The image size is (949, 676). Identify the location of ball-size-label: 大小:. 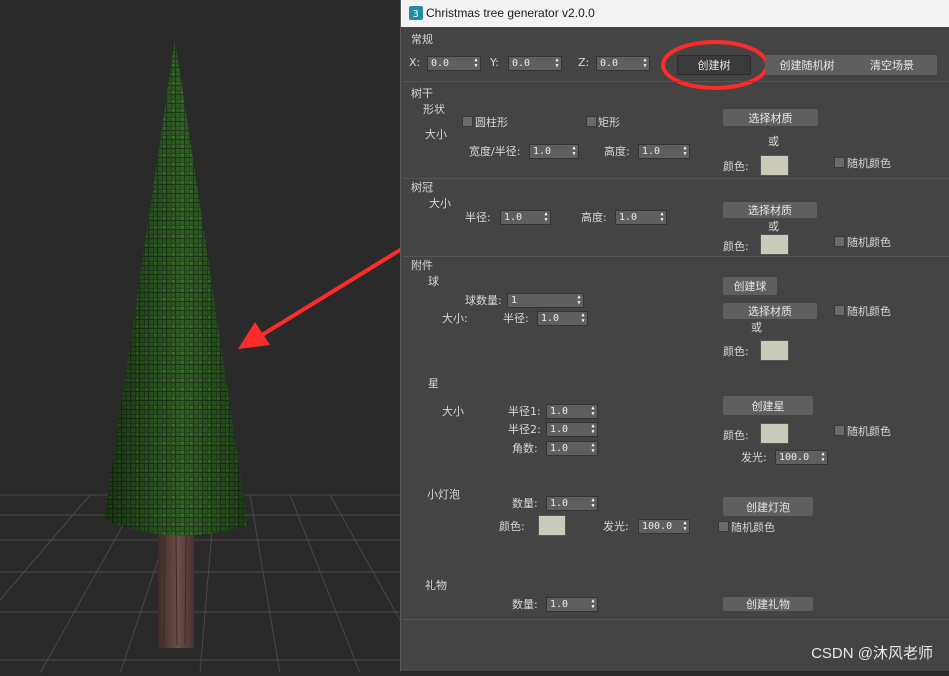
(455, 318).